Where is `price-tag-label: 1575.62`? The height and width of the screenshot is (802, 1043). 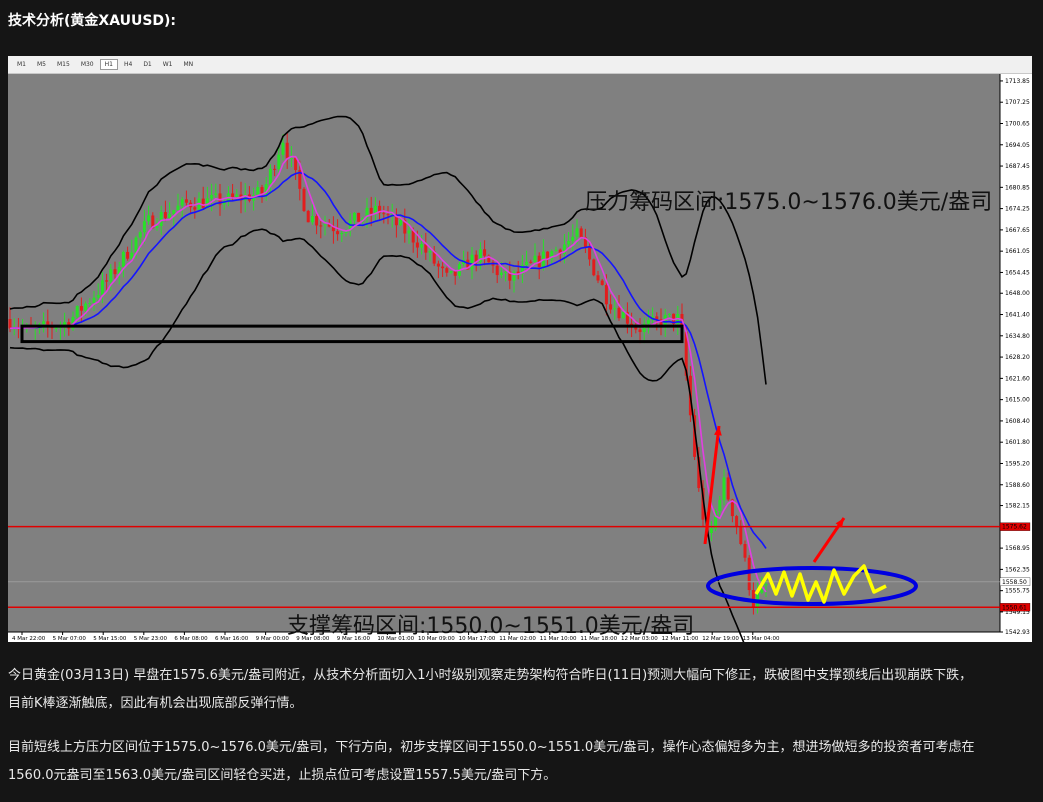 price-tag-label: 1575.62 is located at coordinates (1014, 527).